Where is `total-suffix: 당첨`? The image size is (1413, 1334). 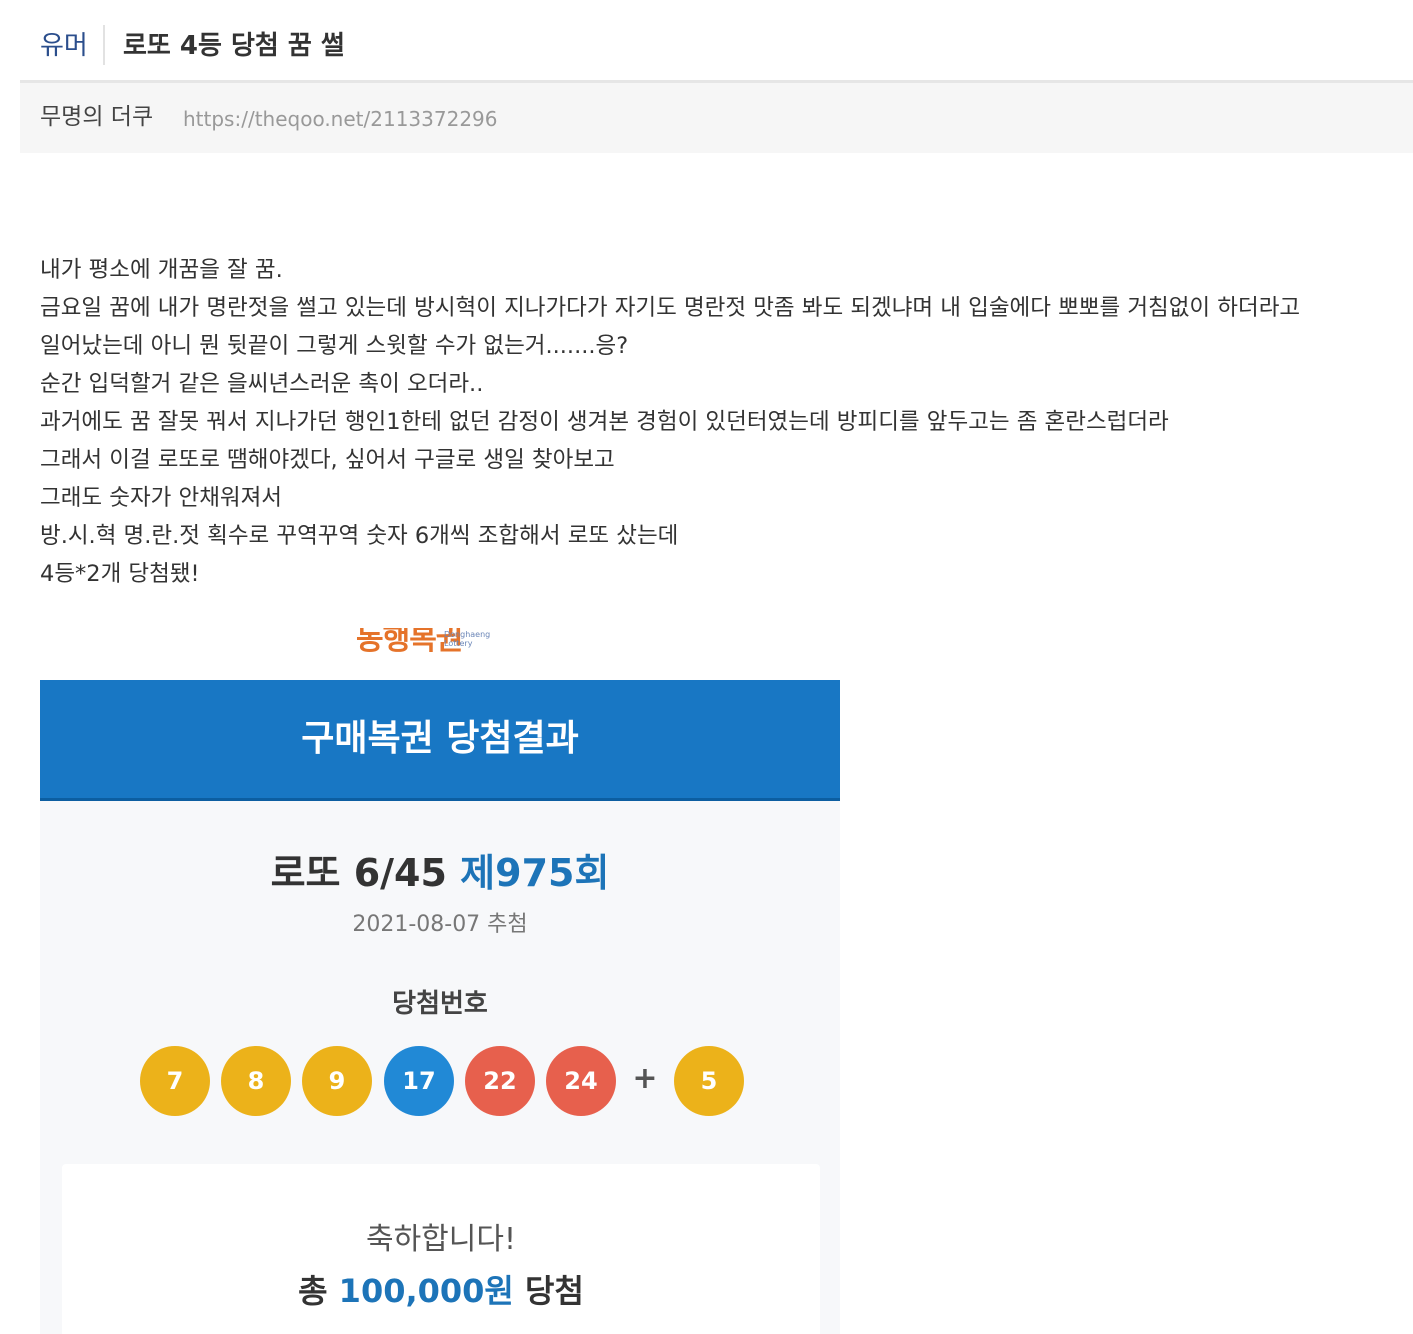
total-suffix: 당첨 is located at coordinates (554, 1291).